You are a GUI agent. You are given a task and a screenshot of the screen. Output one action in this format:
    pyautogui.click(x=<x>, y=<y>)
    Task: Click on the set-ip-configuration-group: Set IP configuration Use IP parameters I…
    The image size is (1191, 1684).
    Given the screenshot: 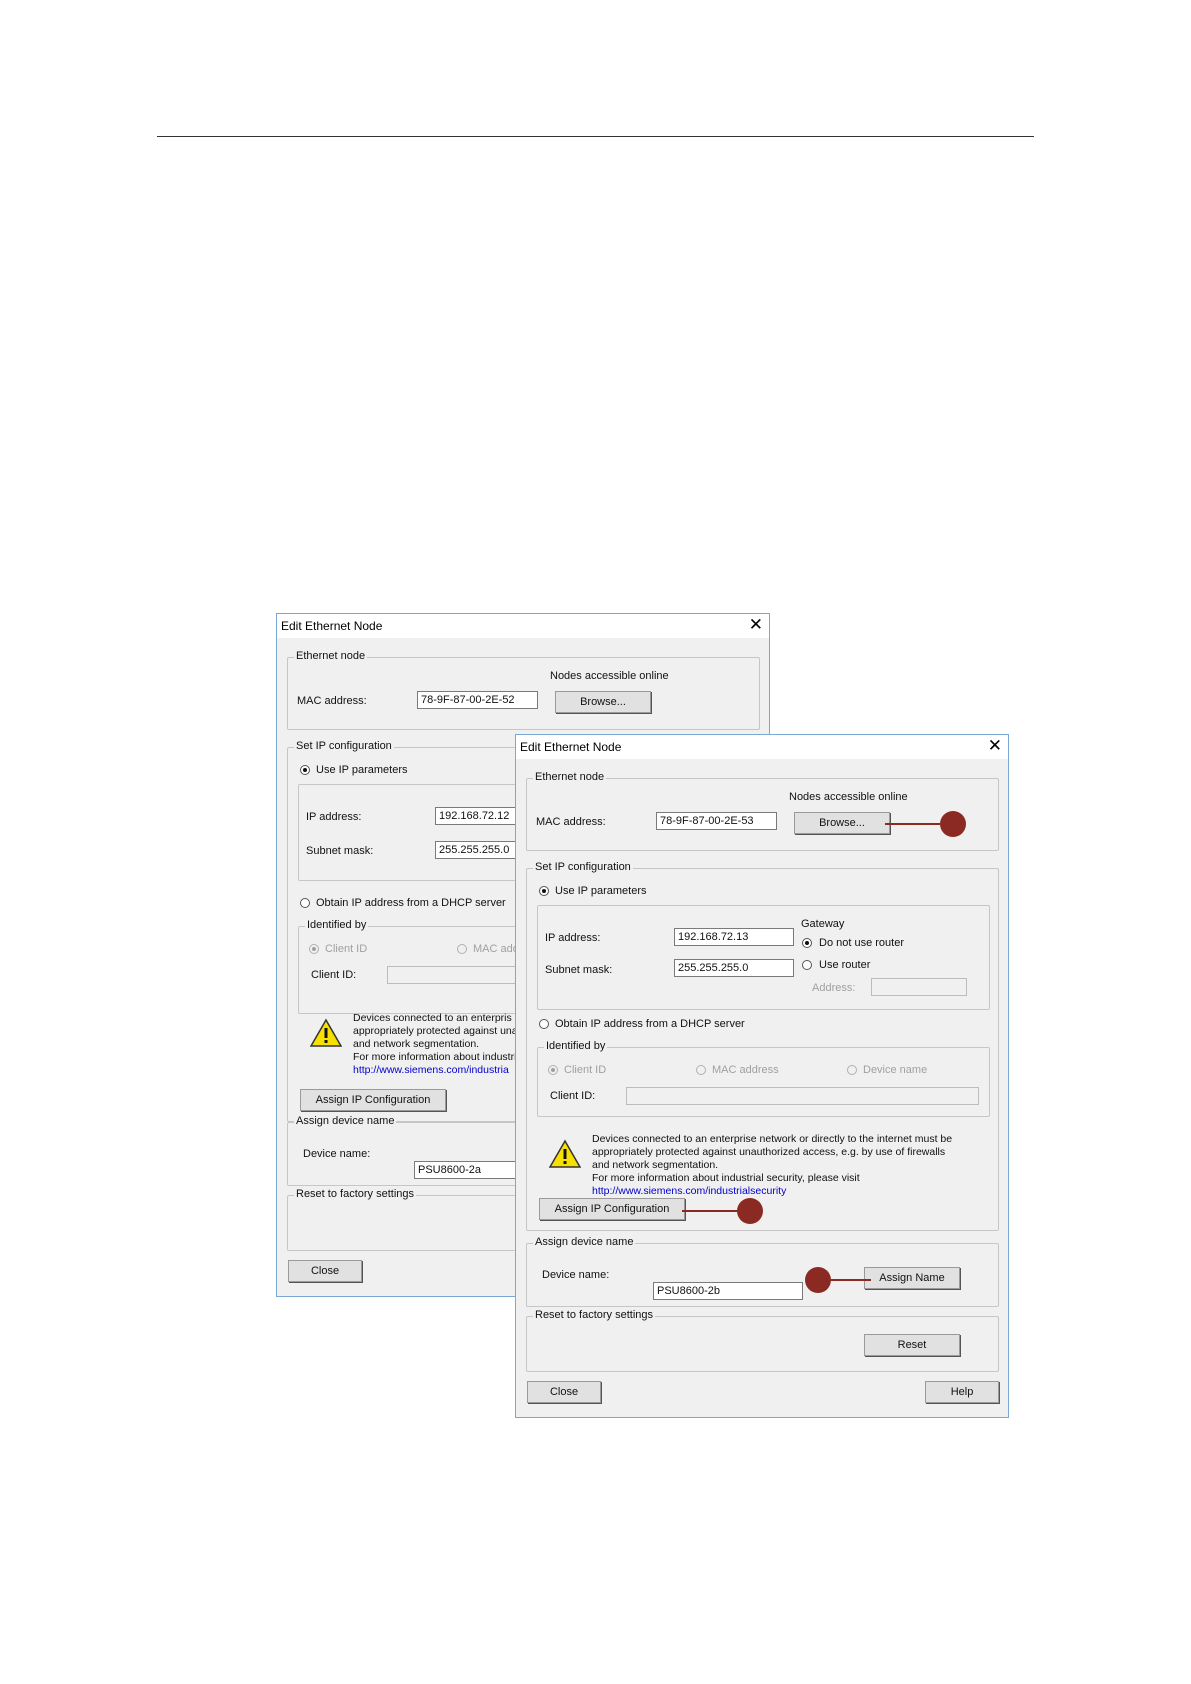 What is the action you would take?
    pyautogui.click(x=762, y=1046)
    